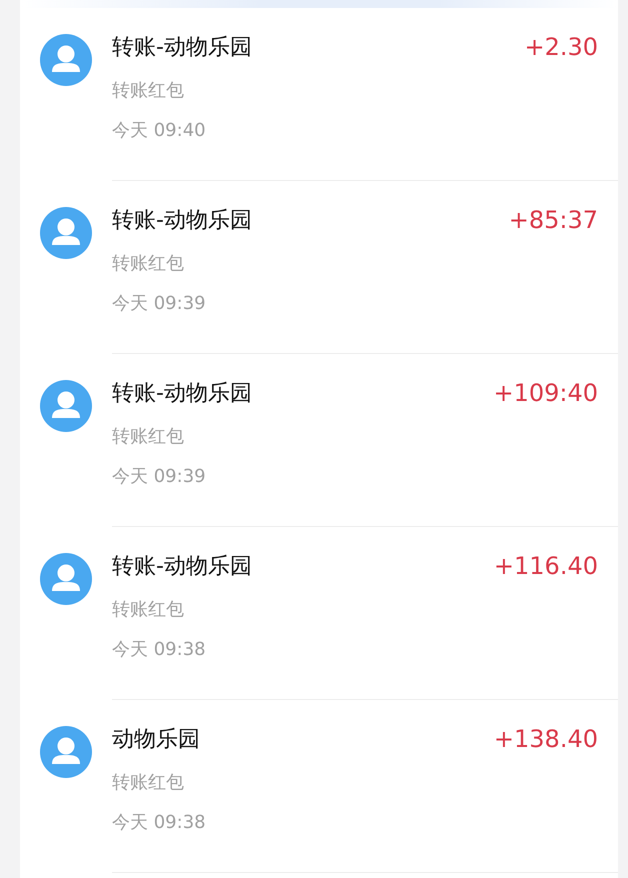  Describe the element at coordinates (159, 130) in the screenshot. I see `transaction-time: 今天 09:40` at that location.